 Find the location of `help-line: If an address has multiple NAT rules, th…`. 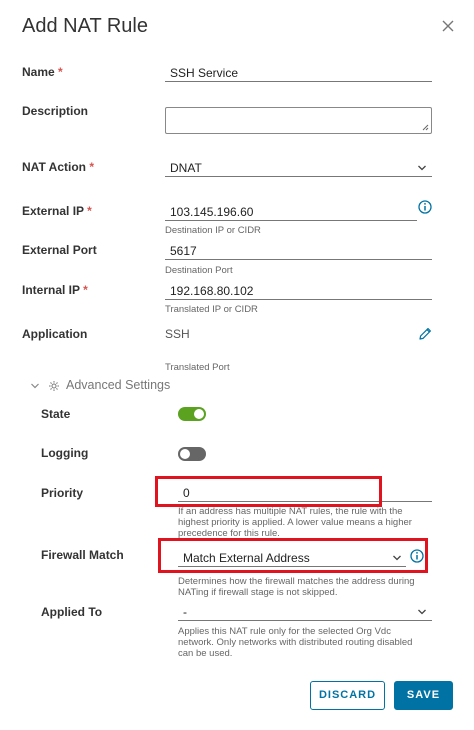

help-line: If an address has multiple NAT rules, th… is located at coordinates (290, 511).